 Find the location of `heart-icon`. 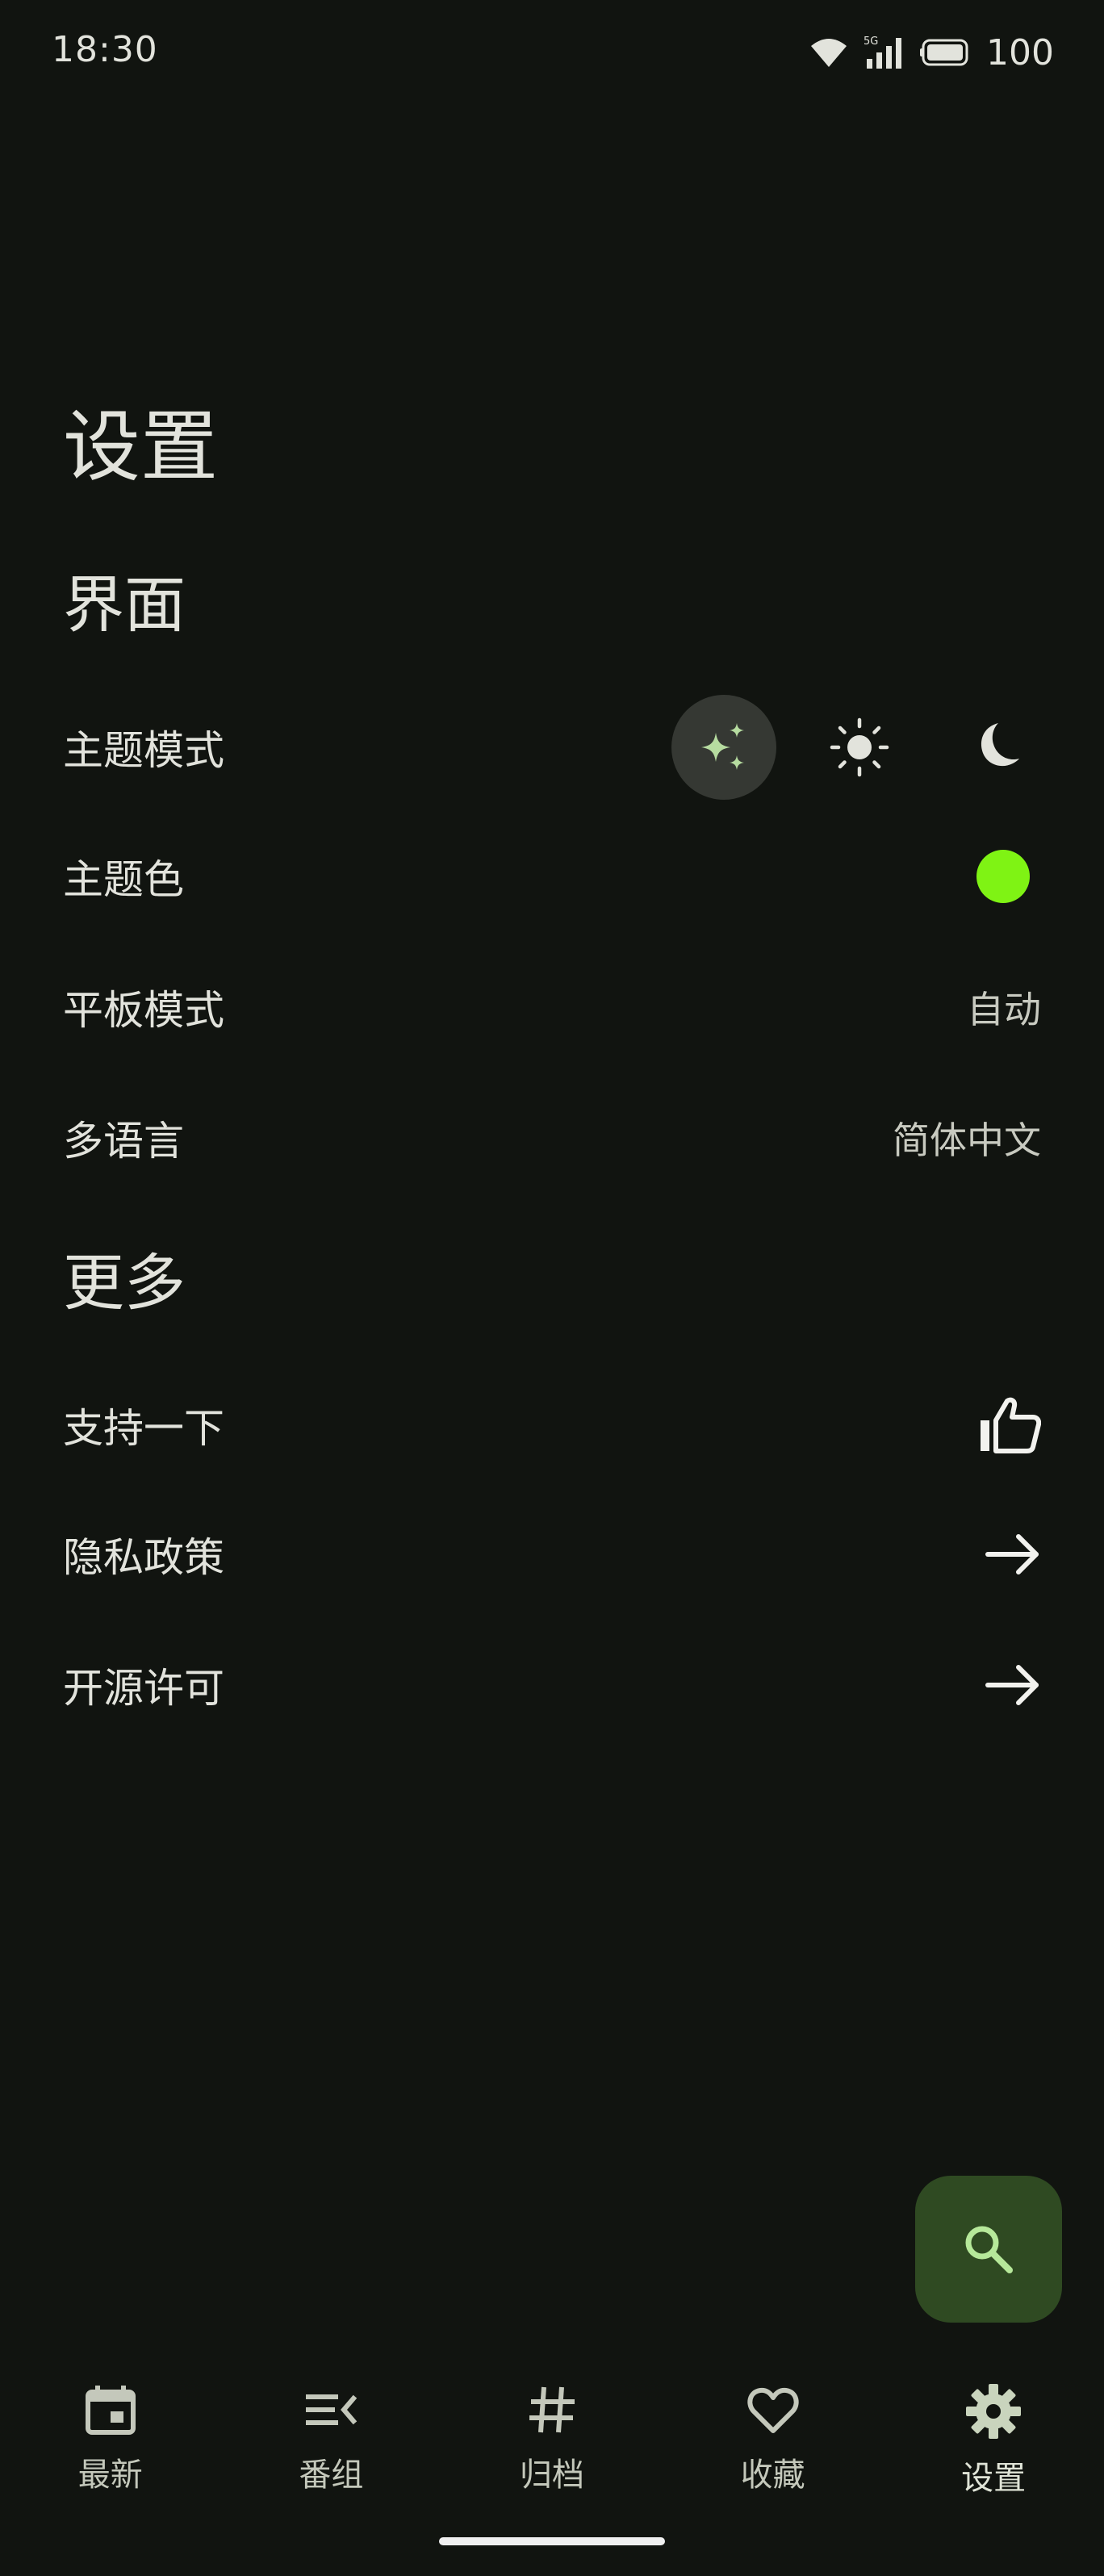

heart-icon is located at coordinates (772, 2410).